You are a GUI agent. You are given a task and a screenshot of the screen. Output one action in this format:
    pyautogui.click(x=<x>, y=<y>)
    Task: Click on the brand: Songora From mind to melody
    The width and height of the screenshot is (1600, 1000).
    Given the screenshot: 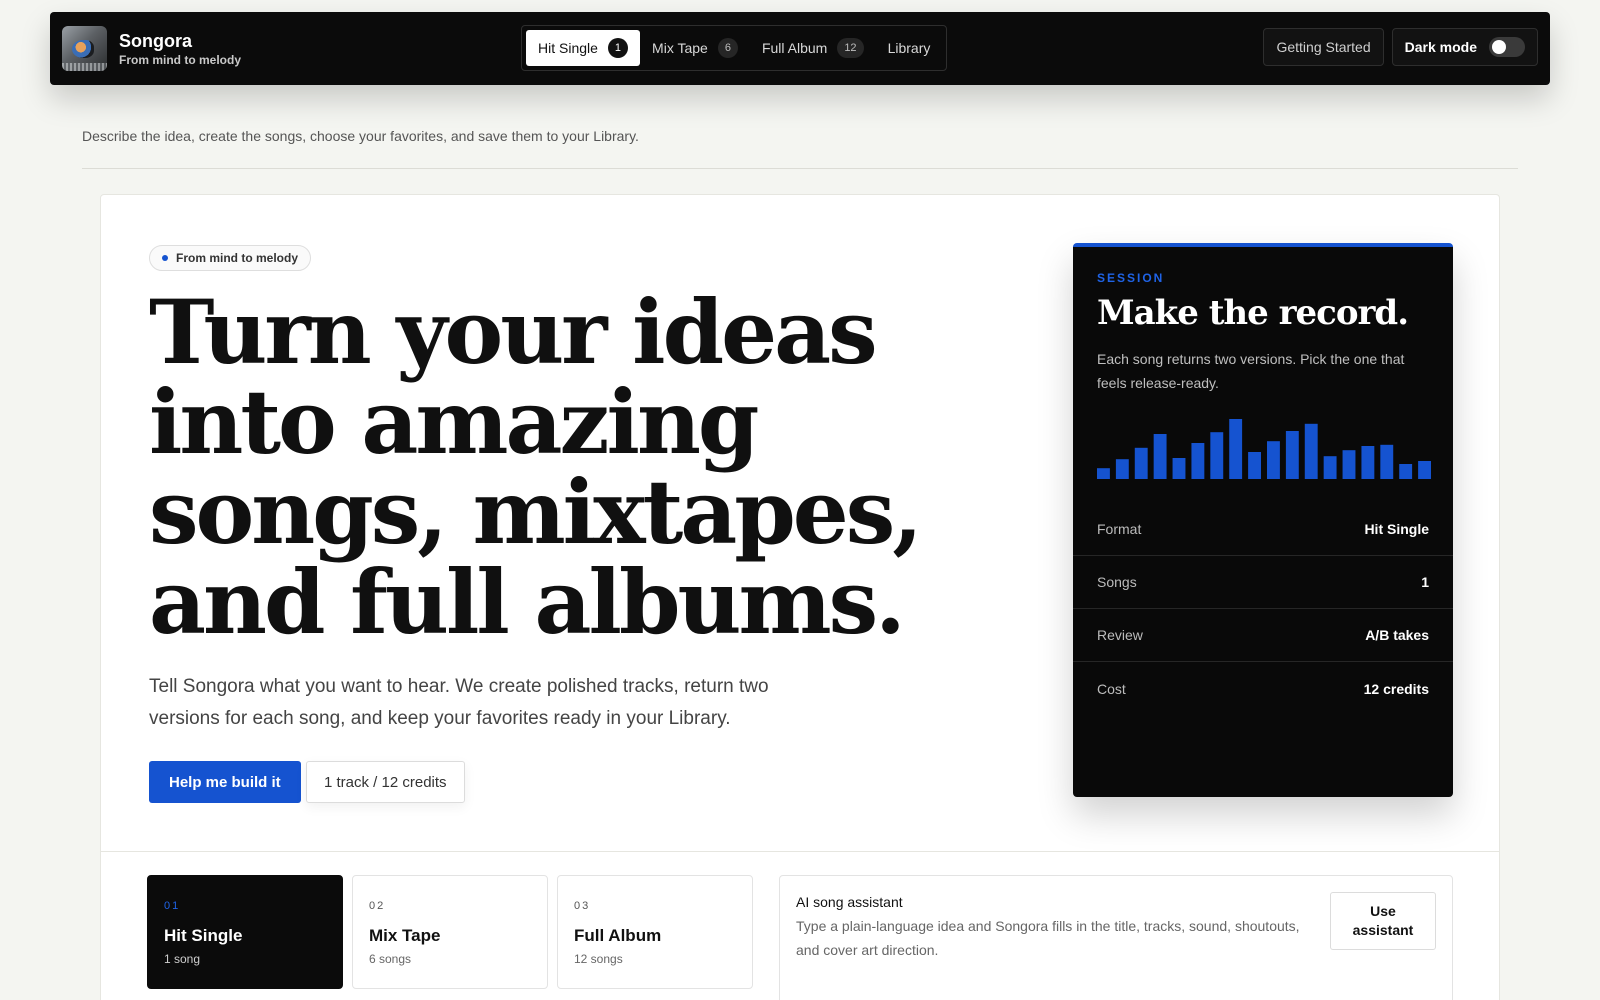 What is the action you would take?
    pyautogui.click(x=287, y=48)
    